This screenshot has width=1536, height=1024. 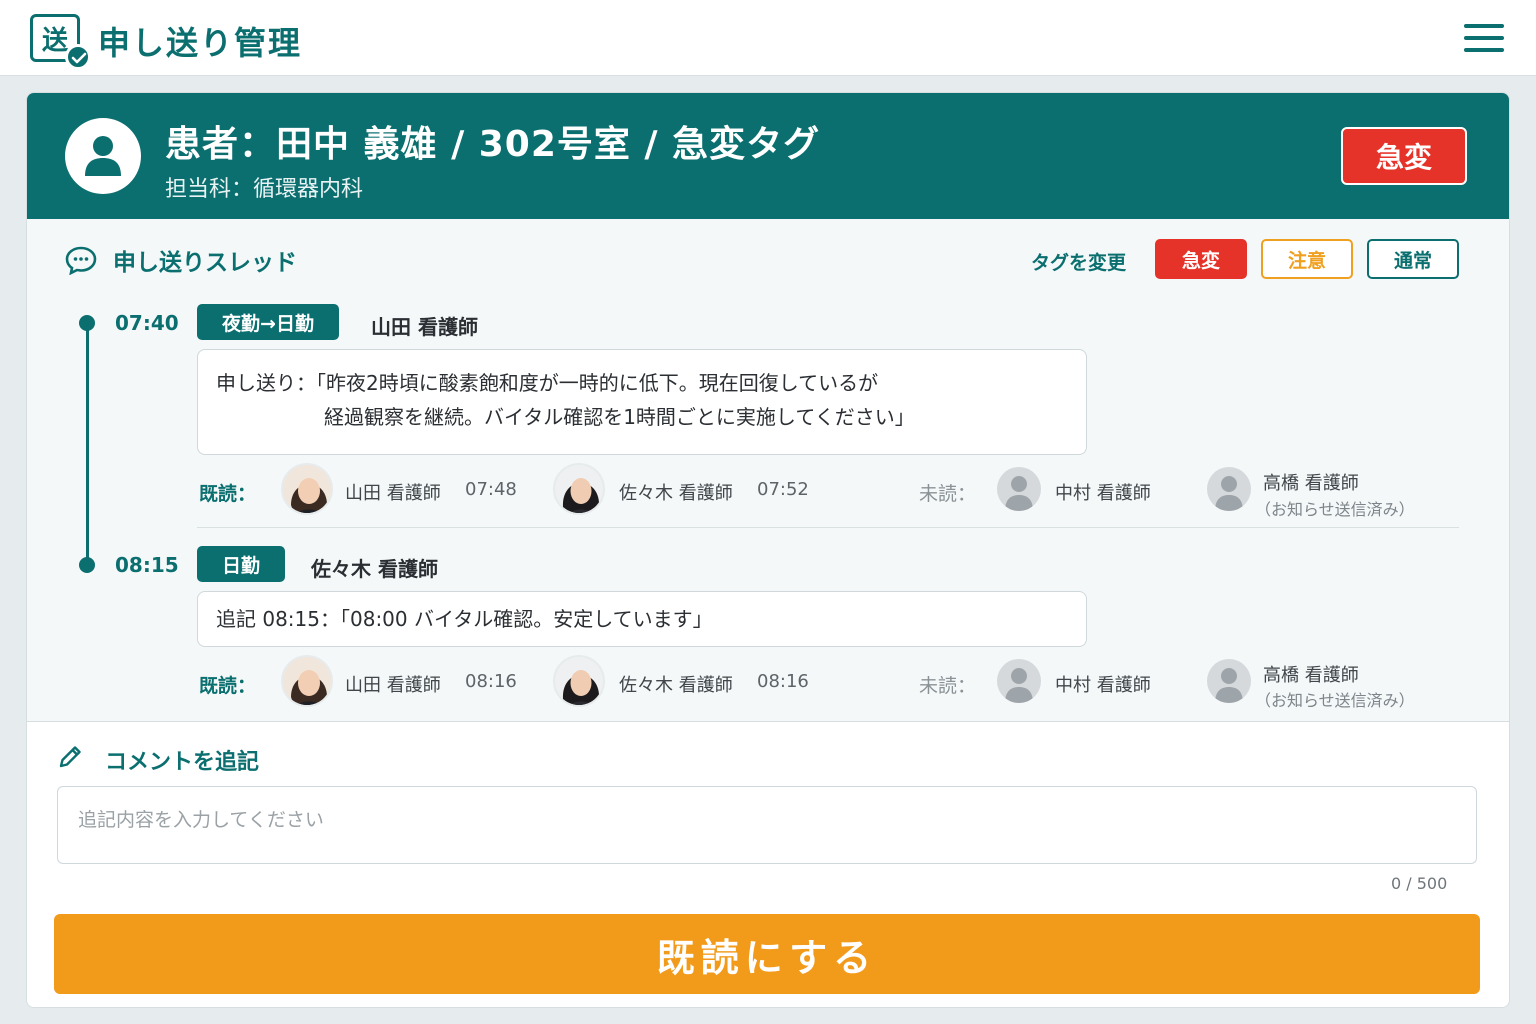 What do you see at coordinates (1307, 259) in the screenshot?
I see `tag-caution-button: 注意` at bounding box center [1307, 259].